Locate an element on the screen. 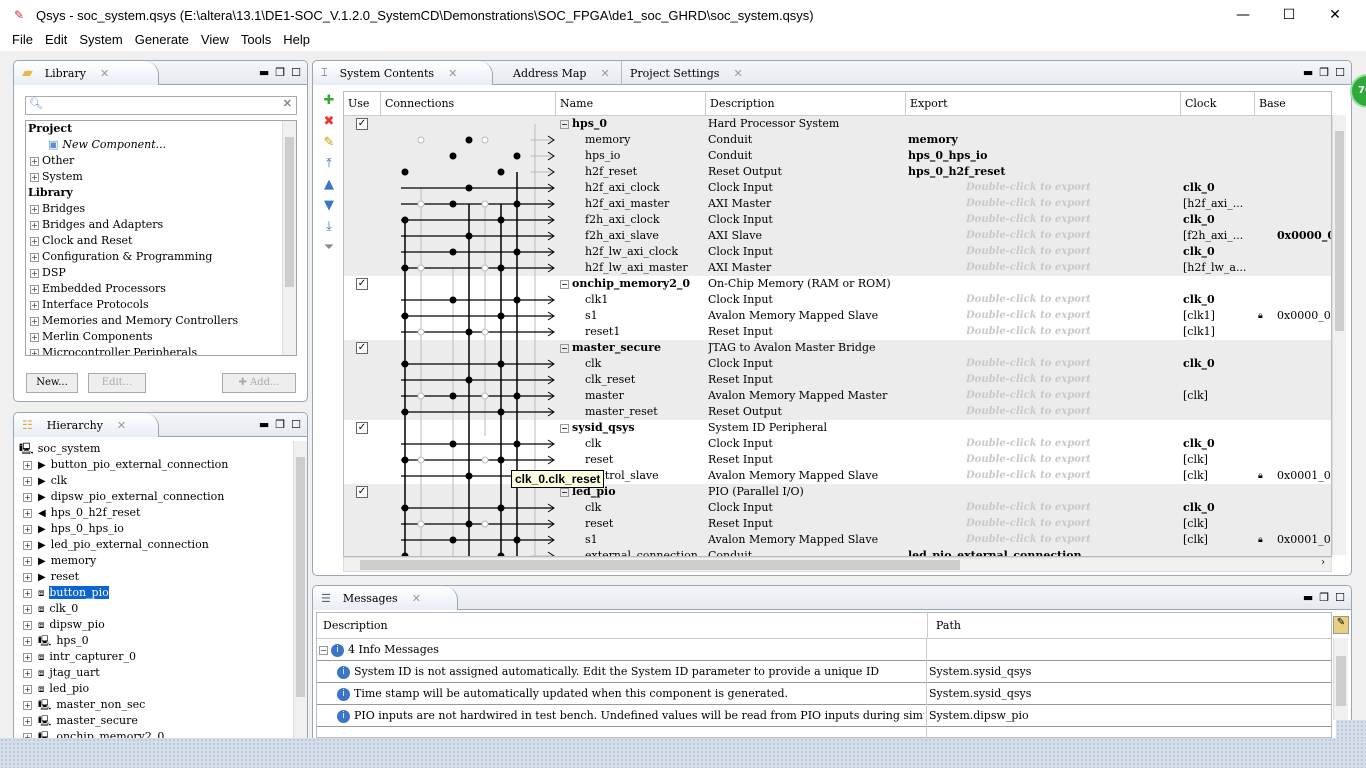 The image size is (1366, 768). library-item: Library is located at coordinates (161, 193).